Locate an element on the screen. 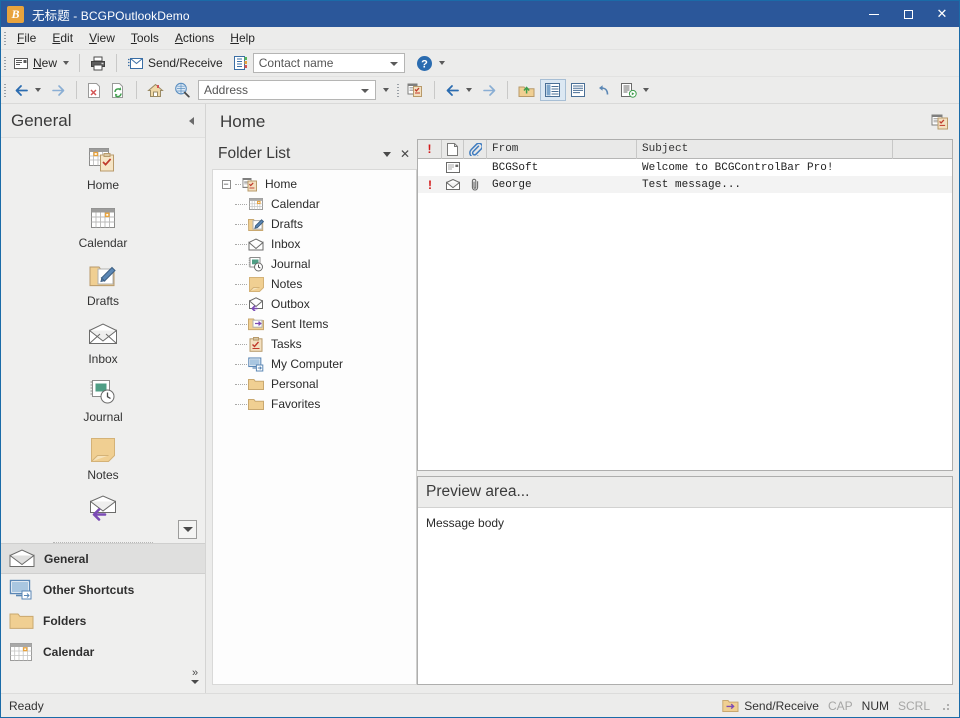 The height and width of the screenshot is (718, 960). nav-forward-button is located at coordinates (489, 90).